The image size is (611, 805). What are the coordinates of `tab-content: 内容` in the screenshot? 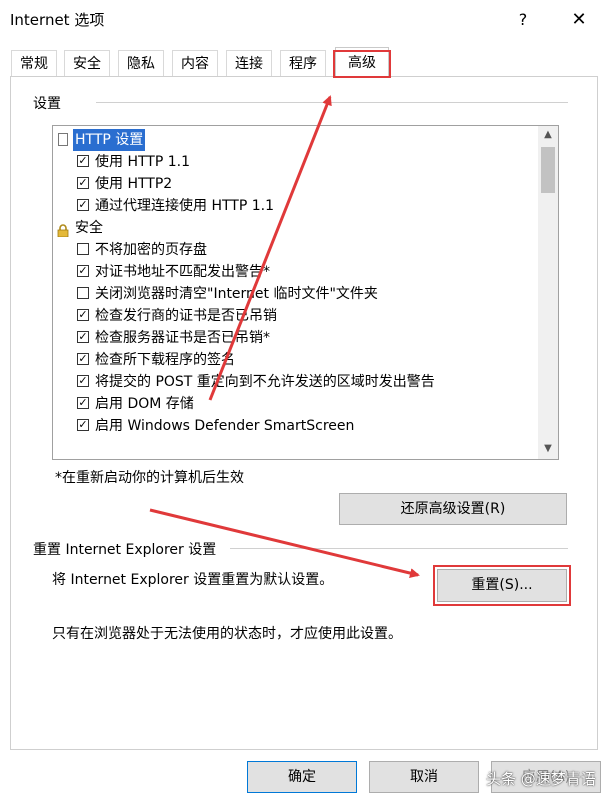 It's located at (195, 63).